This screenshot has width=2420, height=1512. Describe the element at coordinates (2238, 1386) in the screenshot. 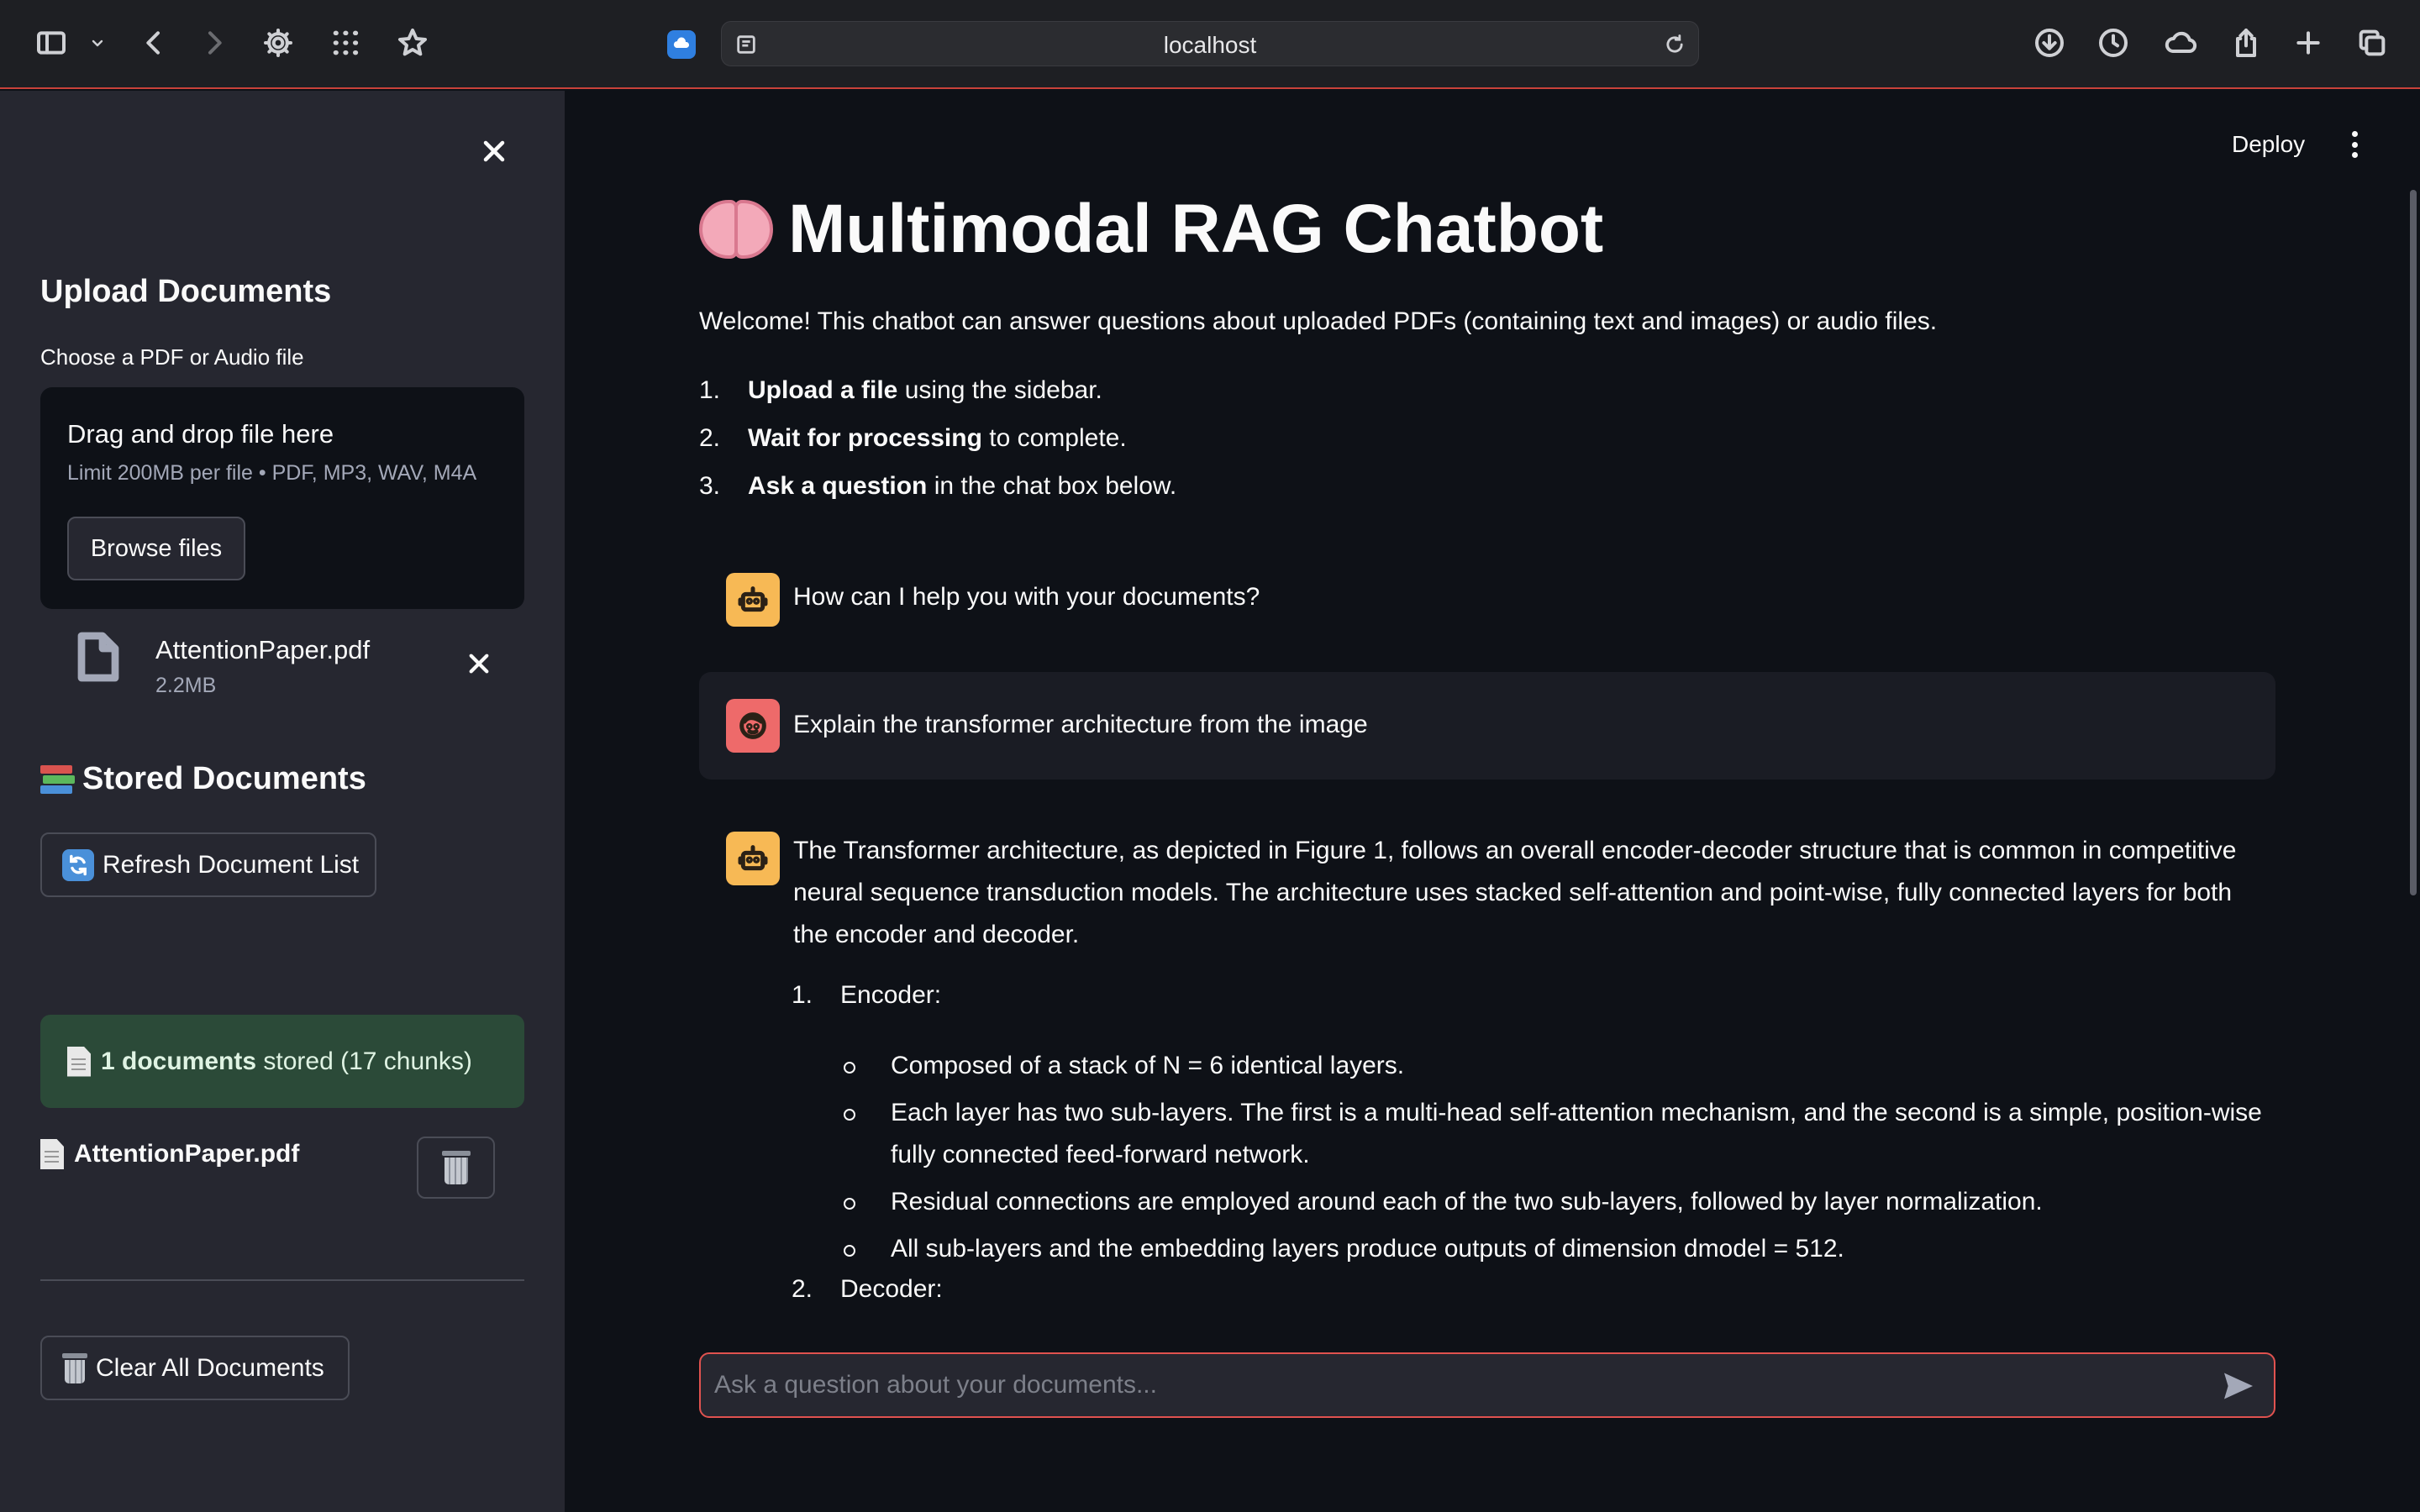

I see `send-icon` at that location.